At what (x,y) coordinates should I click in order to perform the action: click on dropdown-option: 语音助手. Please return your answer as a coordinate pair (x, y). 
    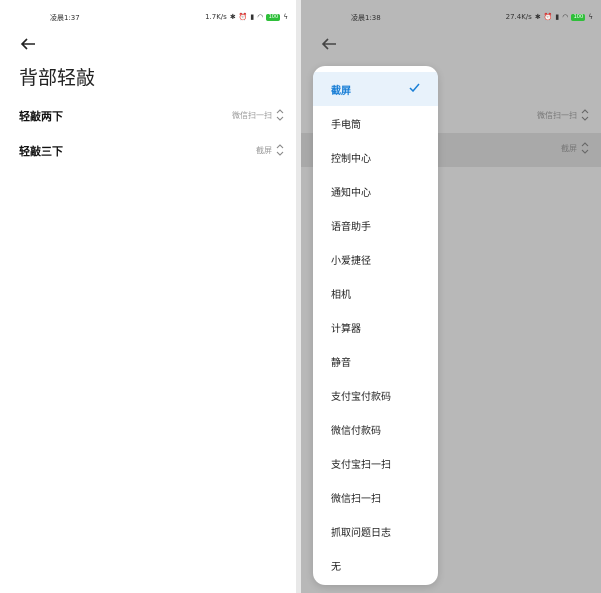
    Looking at the image, I should click on (375, 225).